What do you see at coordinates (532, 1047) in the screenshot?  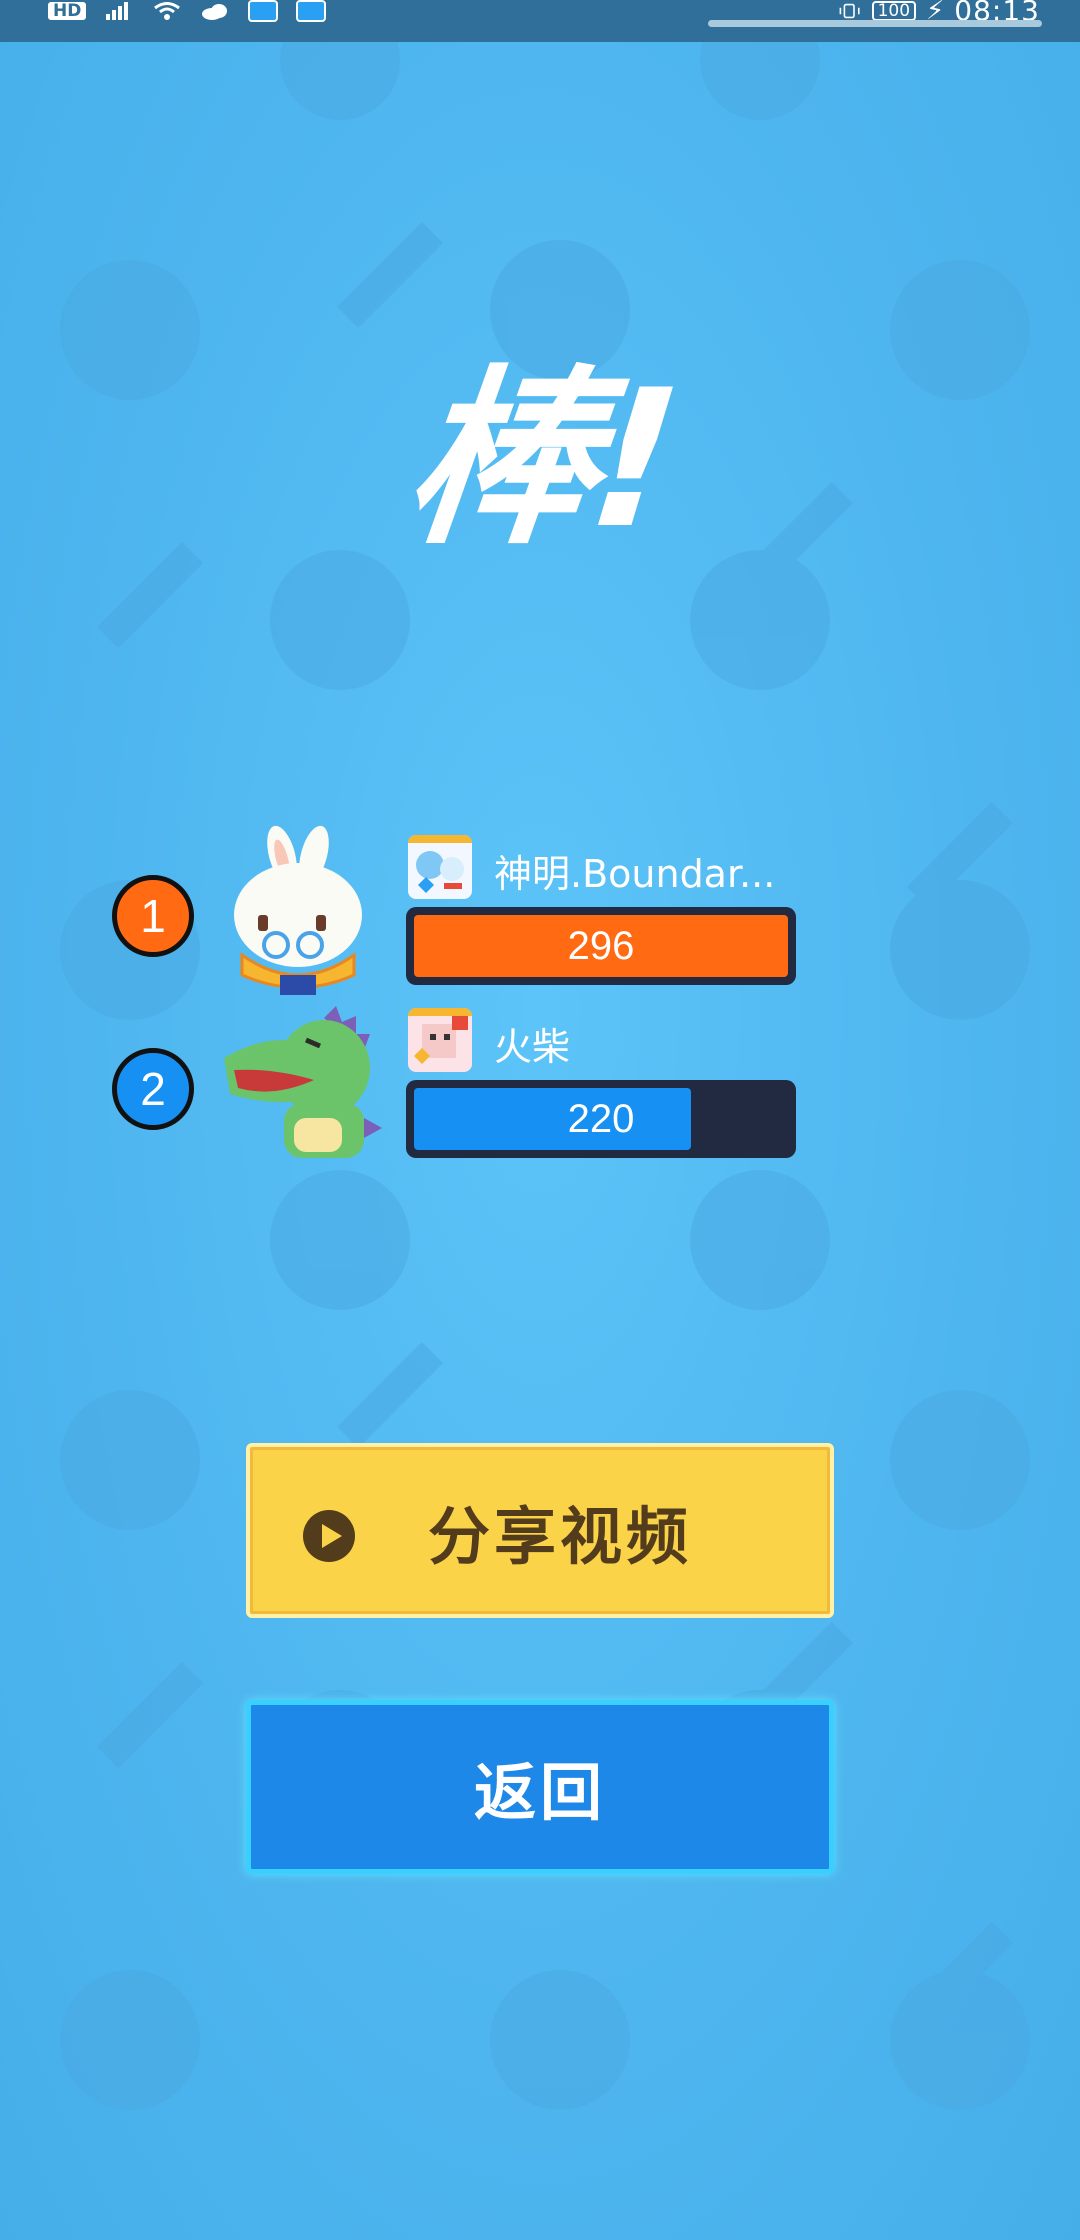 I see `player-name: 火柴` at bounding box center [532, 1047].